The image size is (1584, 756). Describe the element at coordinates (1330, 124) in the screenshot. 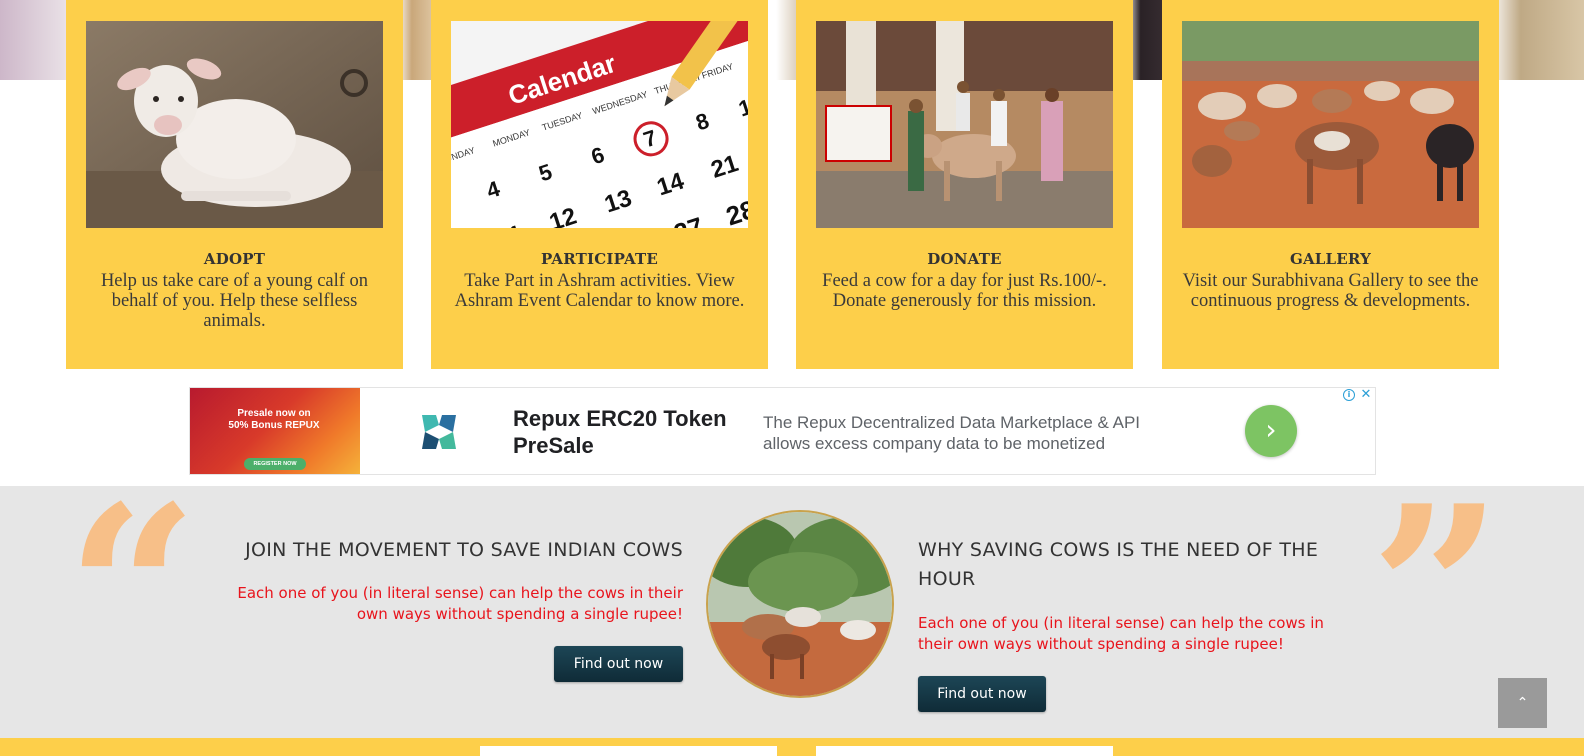

I see `cattle-herd-photo` at that location.